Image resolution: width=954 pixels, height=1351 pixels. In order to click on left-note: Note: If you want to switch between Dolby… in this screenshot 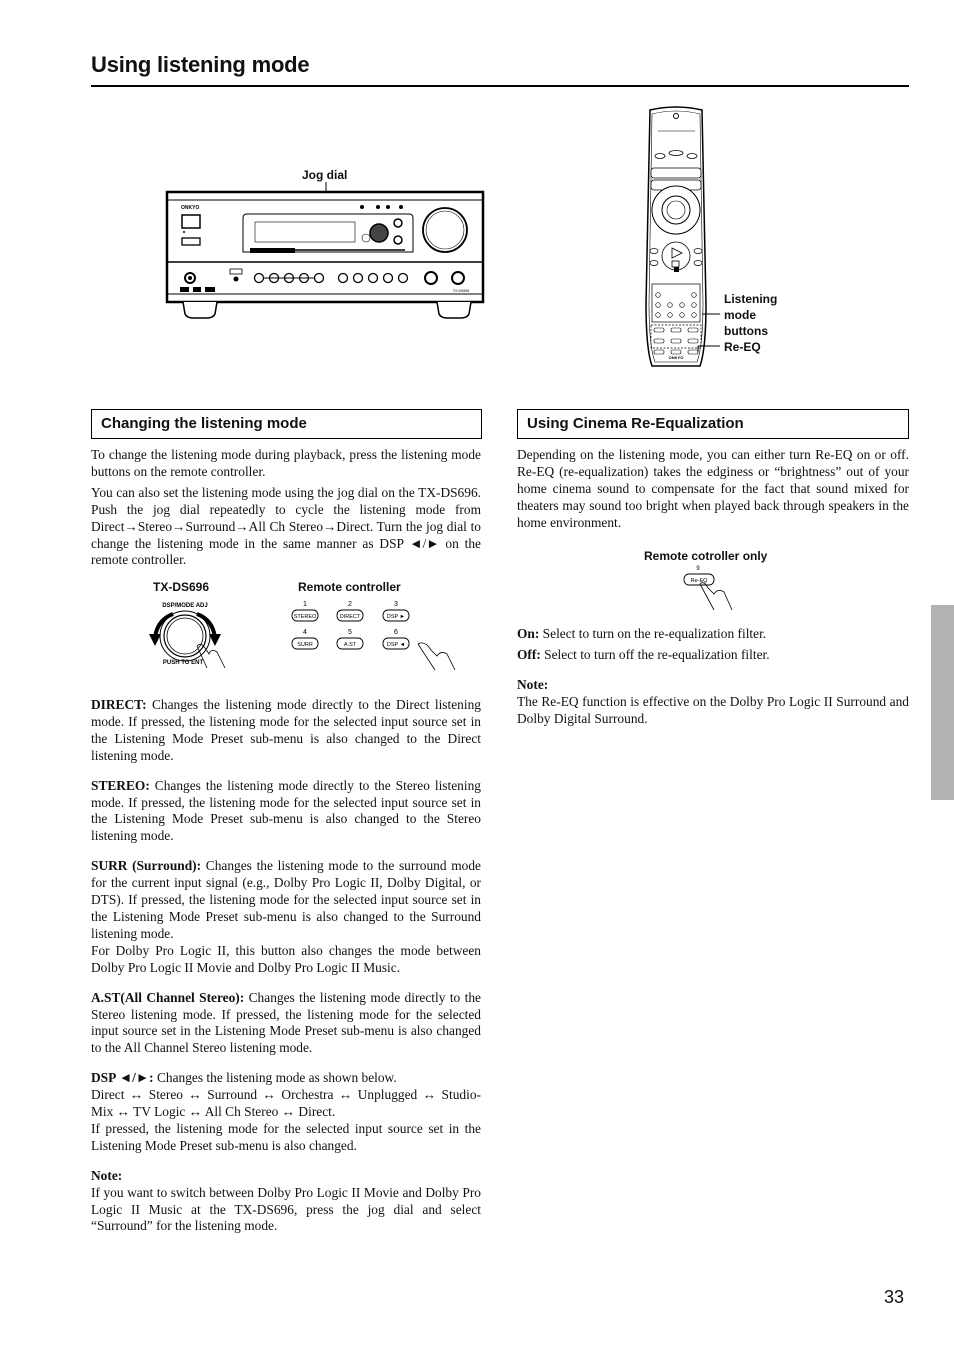, I will do `click(286, 1202)`.